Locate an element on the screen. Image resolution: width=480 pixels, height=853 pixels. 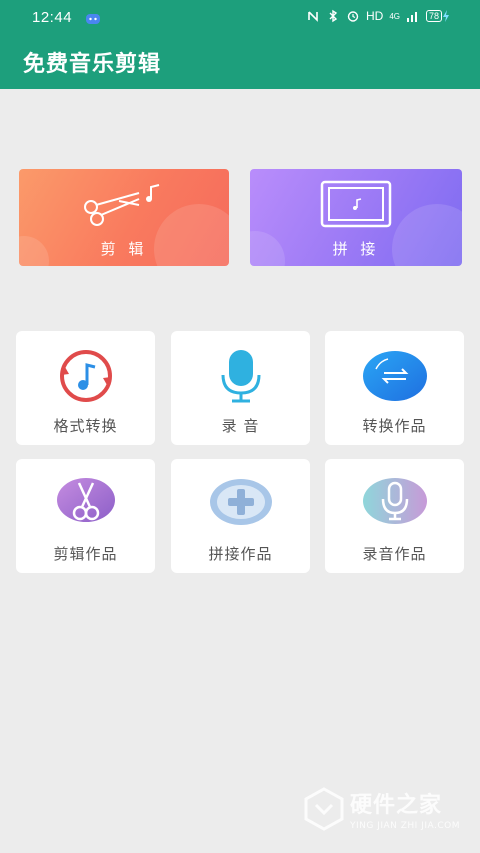
tile-recording-works: 录音作品 is located at coordinates (394, 516).